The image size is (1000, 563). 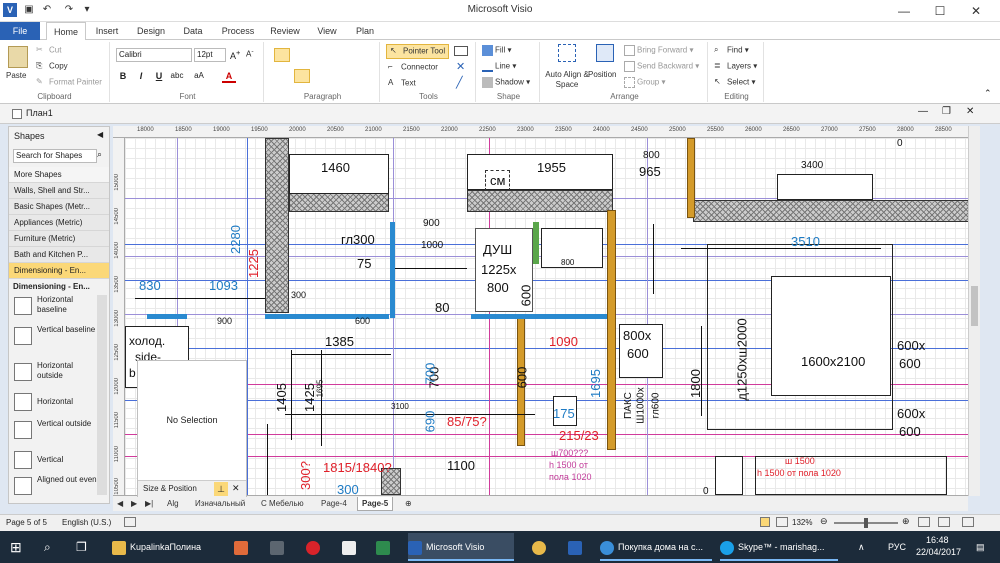 What do you see at coordinates (418, 51) in the screenshot?
I see `pointer-tool-button: ↖ Pointer Tool` at bounding box center [418, 51].